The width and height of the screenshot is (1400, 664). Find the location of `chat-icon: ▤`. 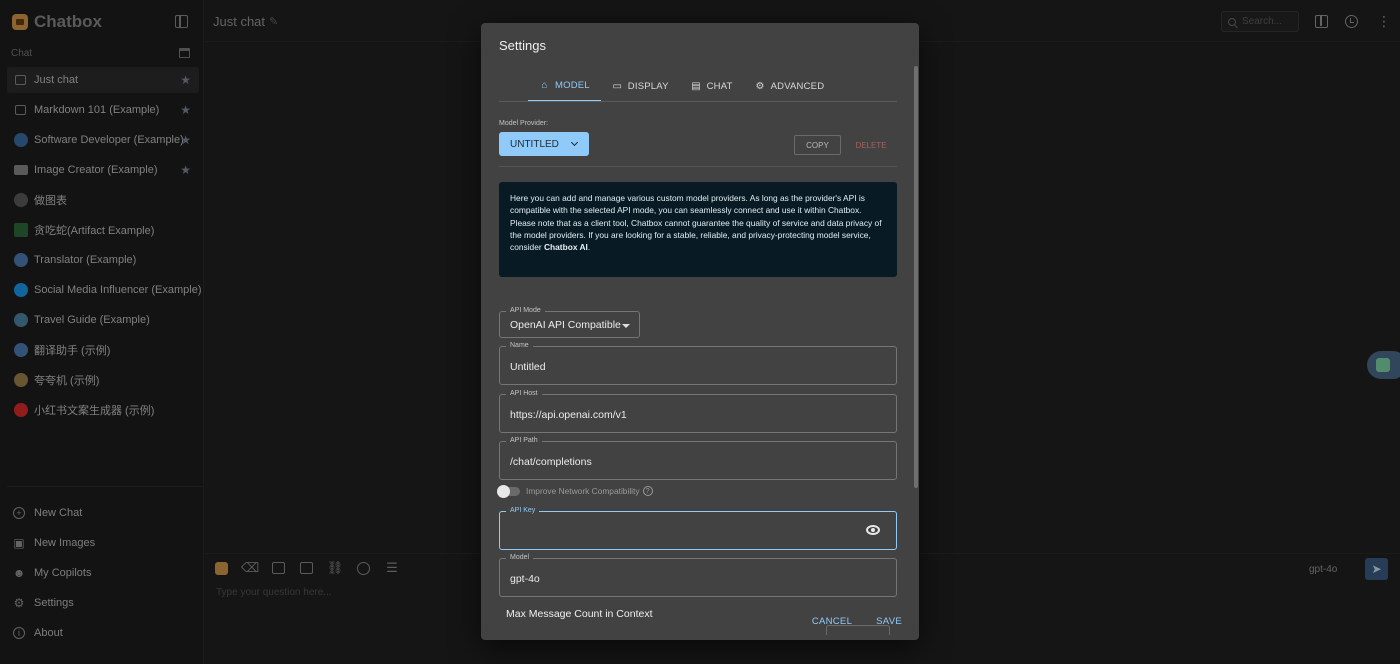

chat-icon: ▤ is located at coordinates (696, 86).